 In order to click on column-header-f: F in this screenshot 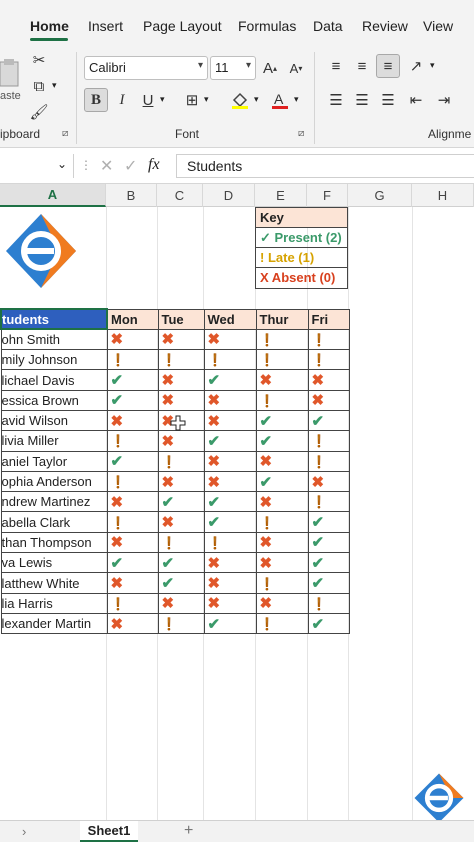, I will do `click(327, 195)`.